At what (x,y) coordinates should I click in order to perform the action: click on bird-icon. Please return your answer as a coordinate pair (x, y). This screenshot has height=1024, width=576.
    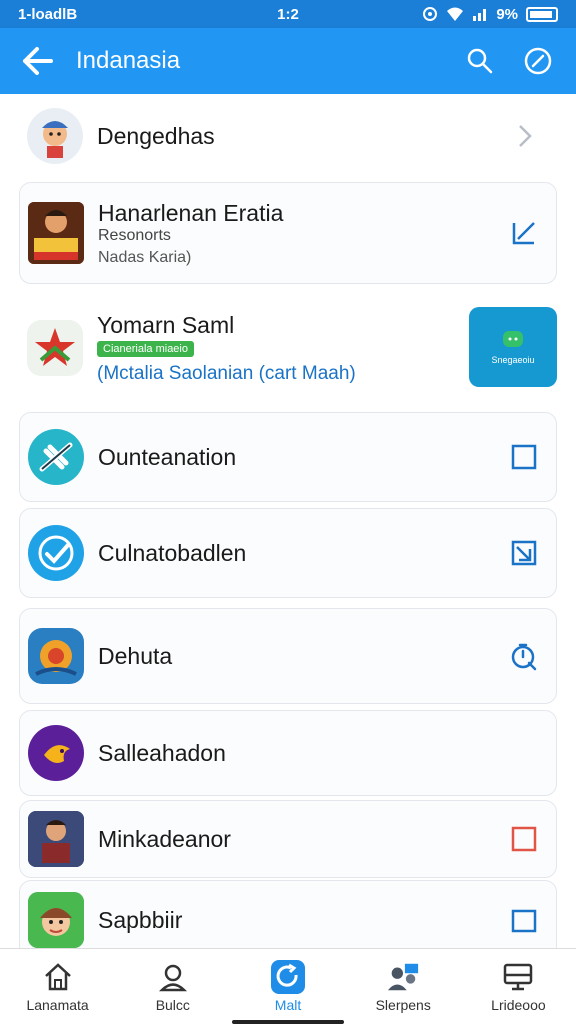
    Looking at the image, I should click on (56, 753).